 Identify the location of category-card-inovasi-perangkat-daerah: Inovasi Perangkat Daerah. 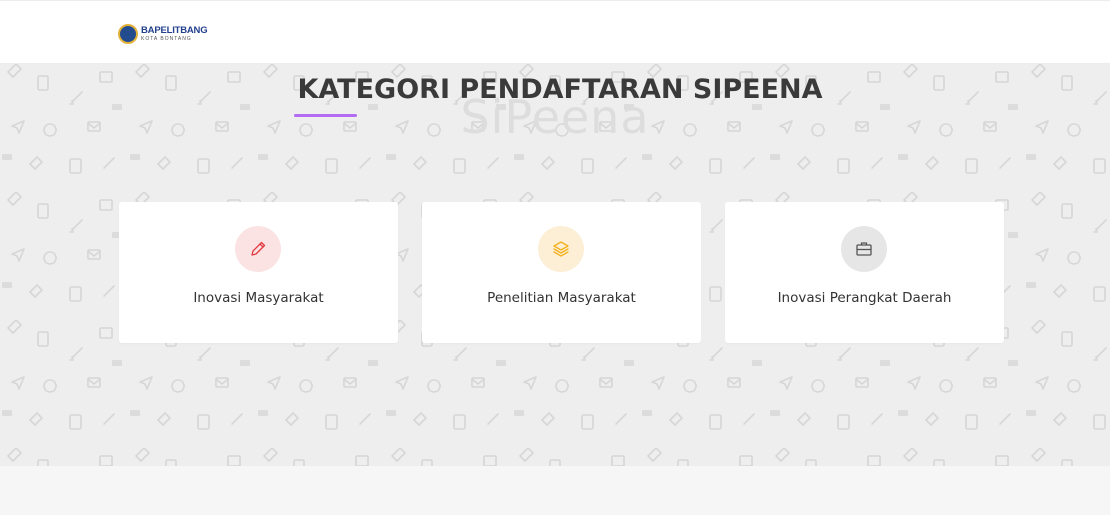
(864, 272).